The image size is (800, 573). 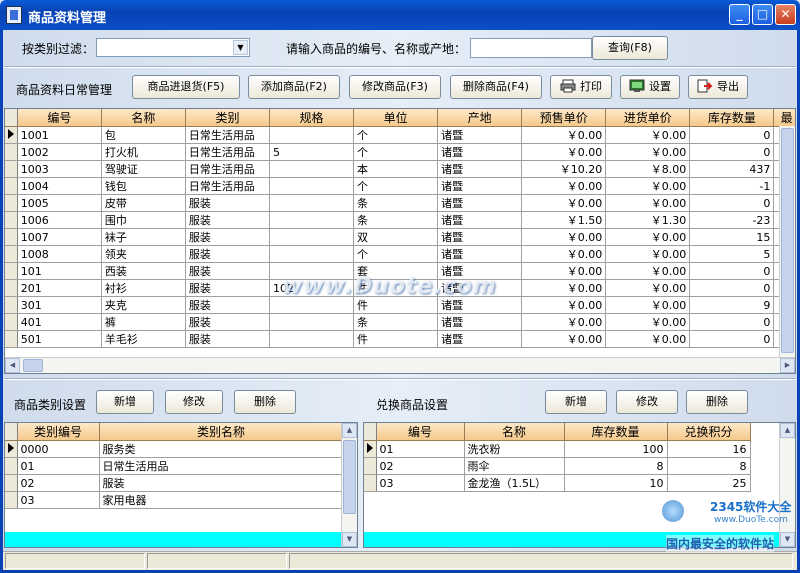 I want to click on table-cell: 金龙渔（1.5L）, so click(x=514, y=483).